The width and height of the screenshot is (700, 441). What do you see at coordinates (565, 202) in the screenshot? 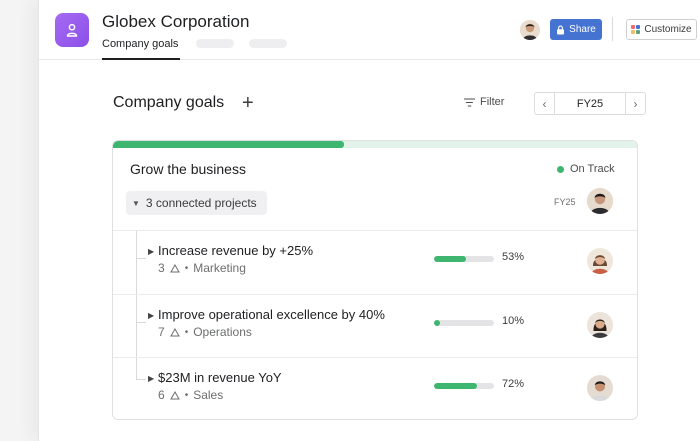
I see `goal-period: FY25` at bounding box center [565, 202].